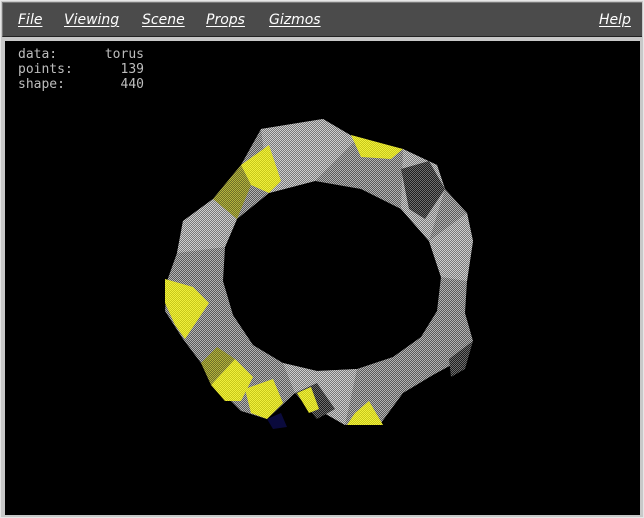 This screenshot has height=518, width=644. I want to click on menu-scene: Scene, so click(163, 20).